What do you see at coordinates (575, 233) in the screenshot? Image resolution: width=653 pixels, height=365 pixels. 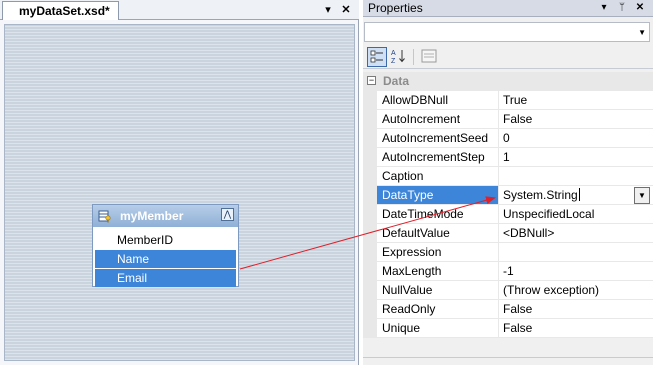 I see `property-value: <DBNull>` at bounding box center [575, 233].